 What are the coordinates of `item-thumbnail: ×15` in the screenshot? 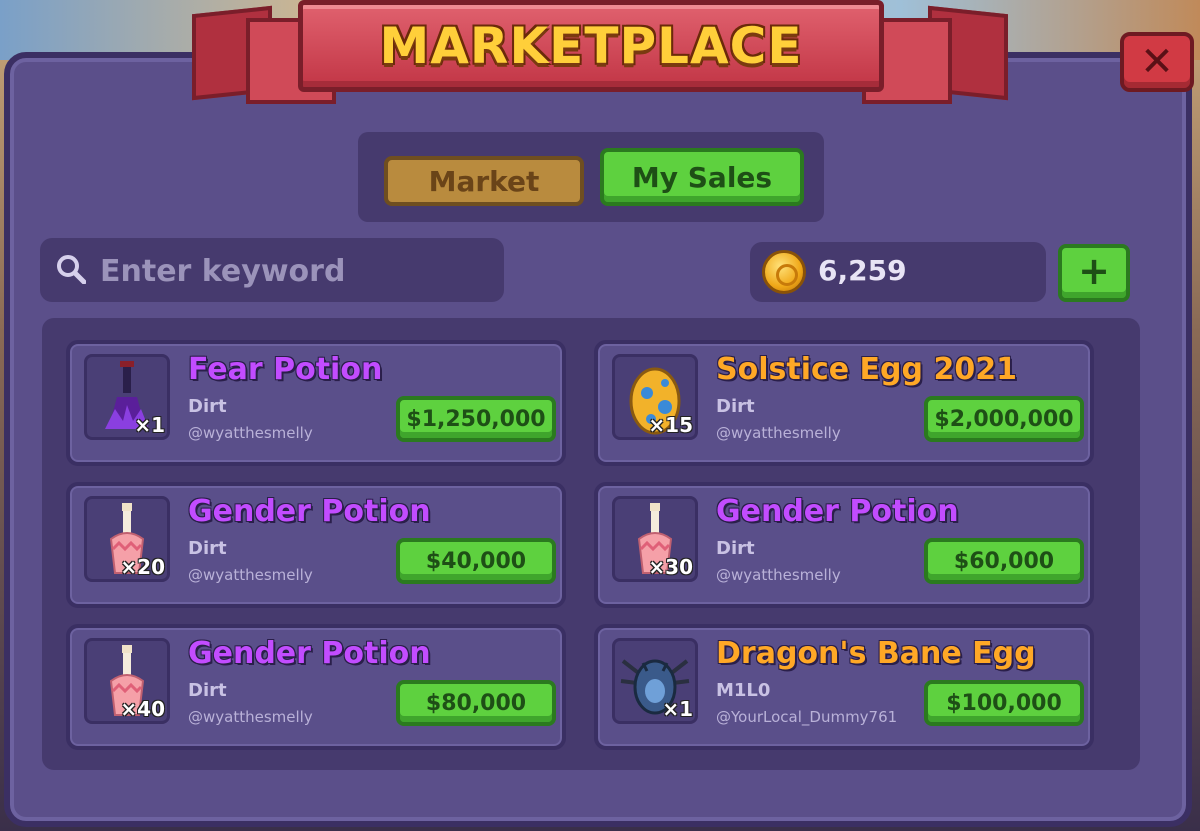 It's located at (655, 397).